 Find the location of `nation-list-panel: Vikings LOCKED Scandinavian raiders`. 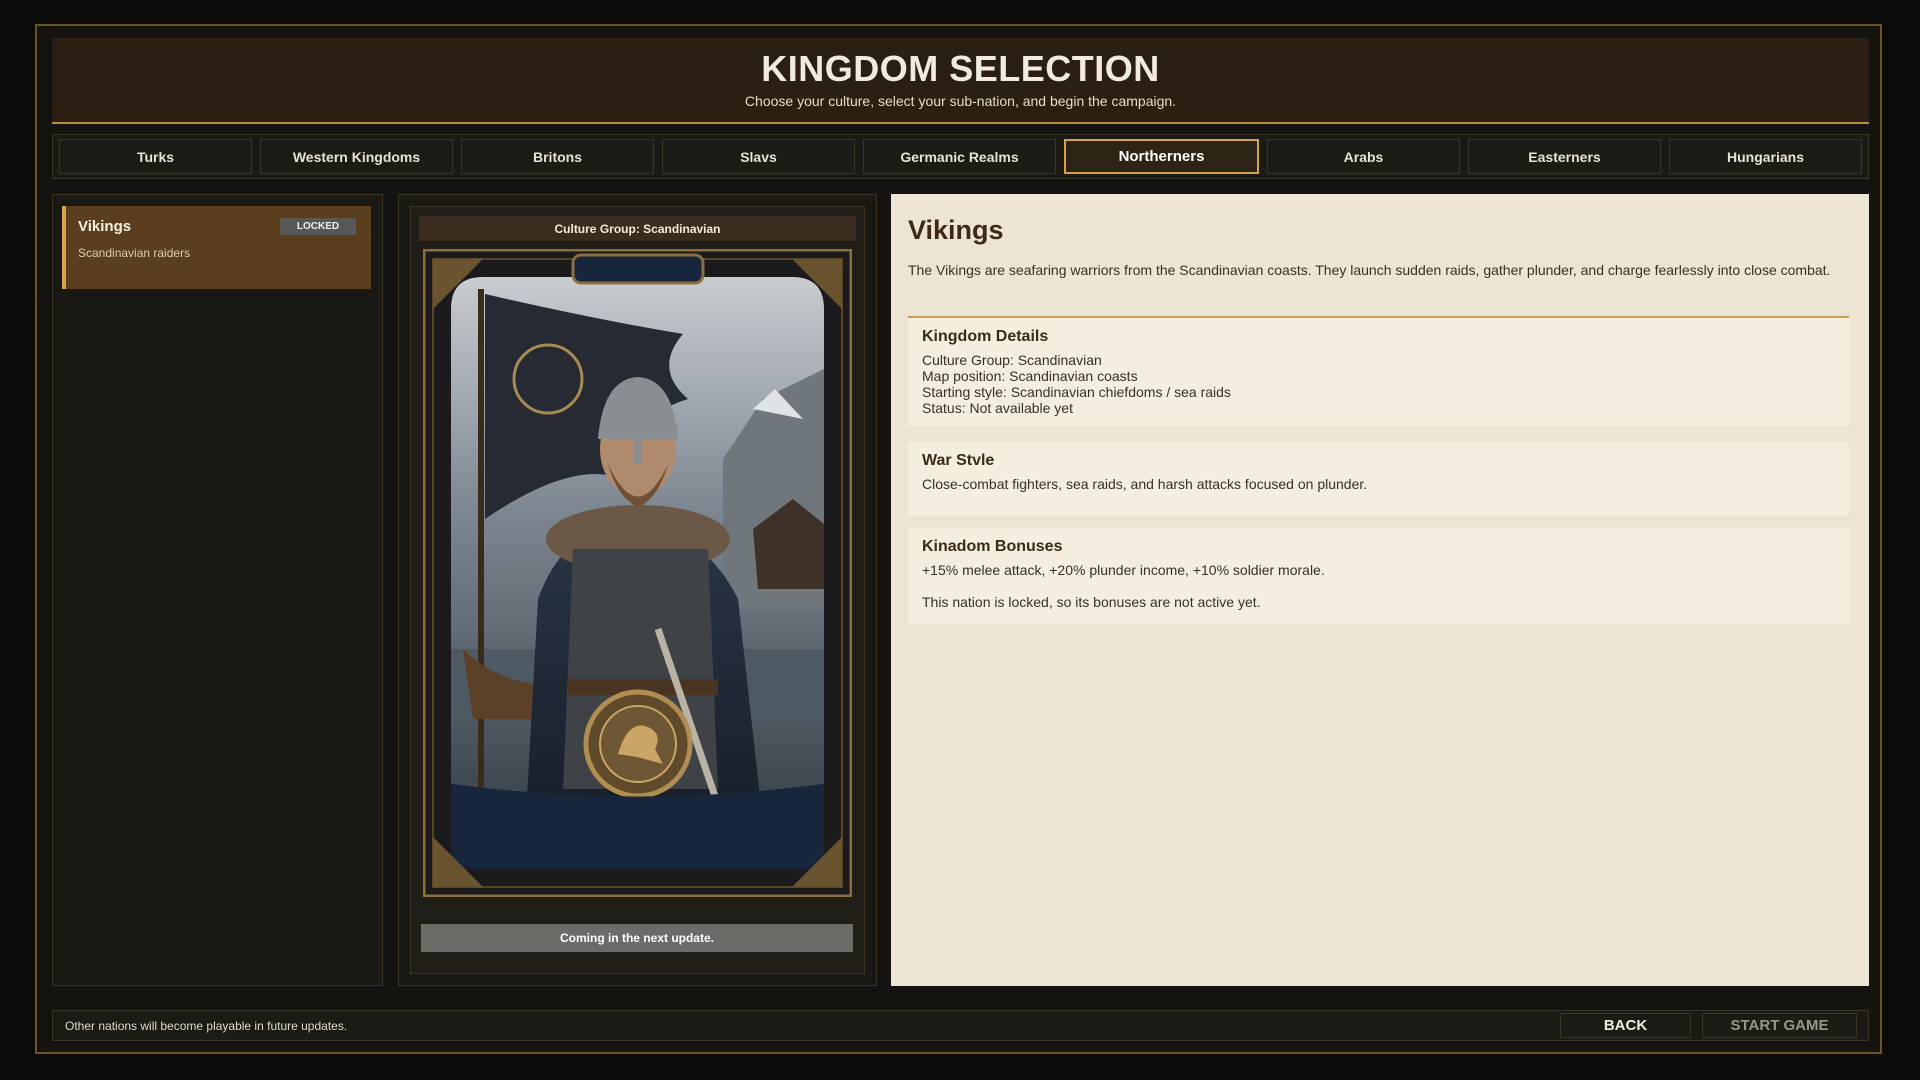

nation-list-panel: Vikings LOCKED Scandinavian raiders is located at coordinates (217, 590).